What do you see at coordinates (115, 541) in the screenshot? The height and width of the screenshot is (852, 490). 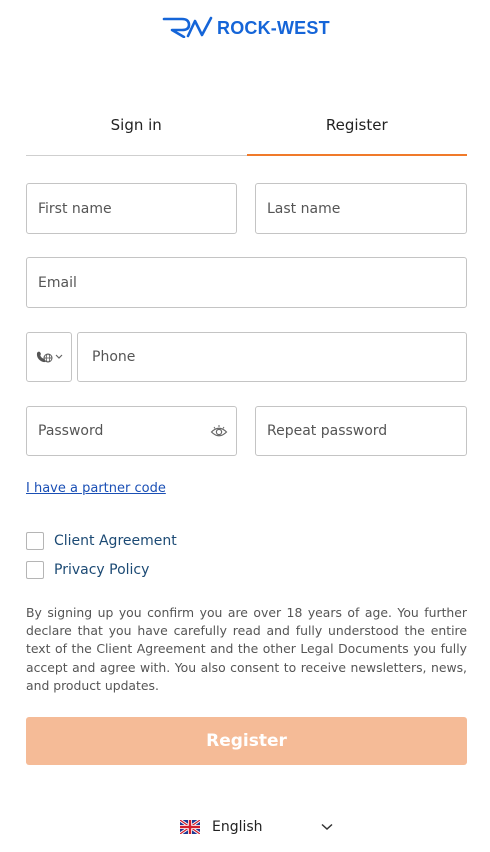 I see `client-agreement-link: Client Agreement` at bounding box center [115, 541].